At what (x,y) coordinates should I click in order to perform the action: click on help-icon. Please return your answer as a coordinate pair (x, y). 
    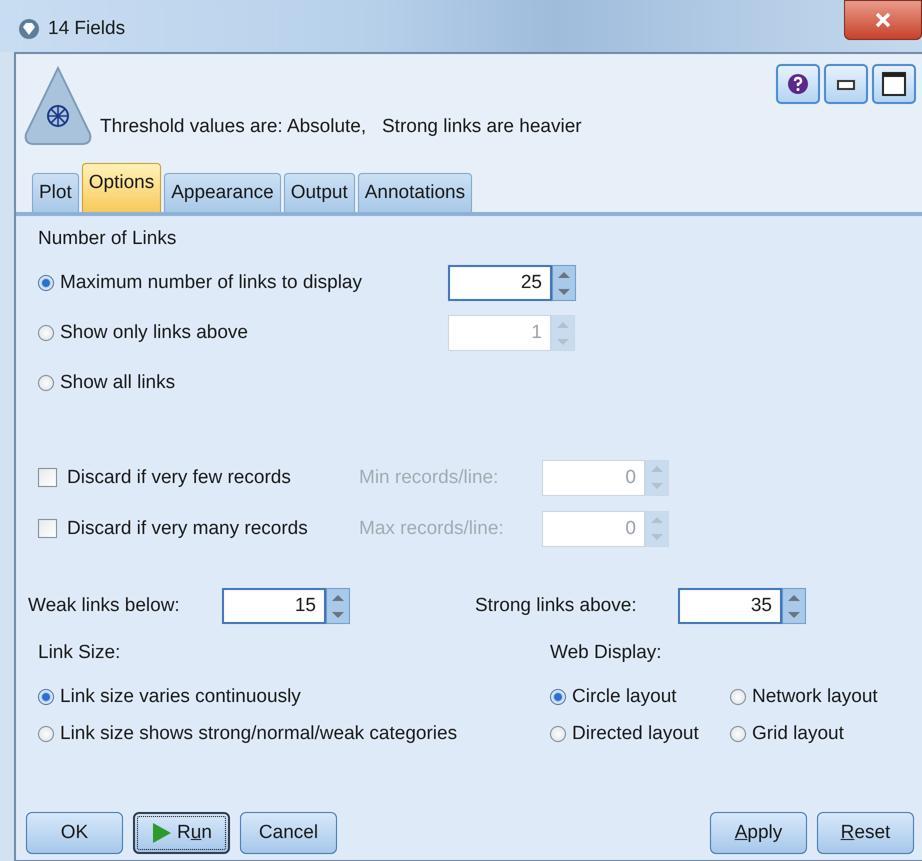
    Looking at the image, I should click on (798, 84).